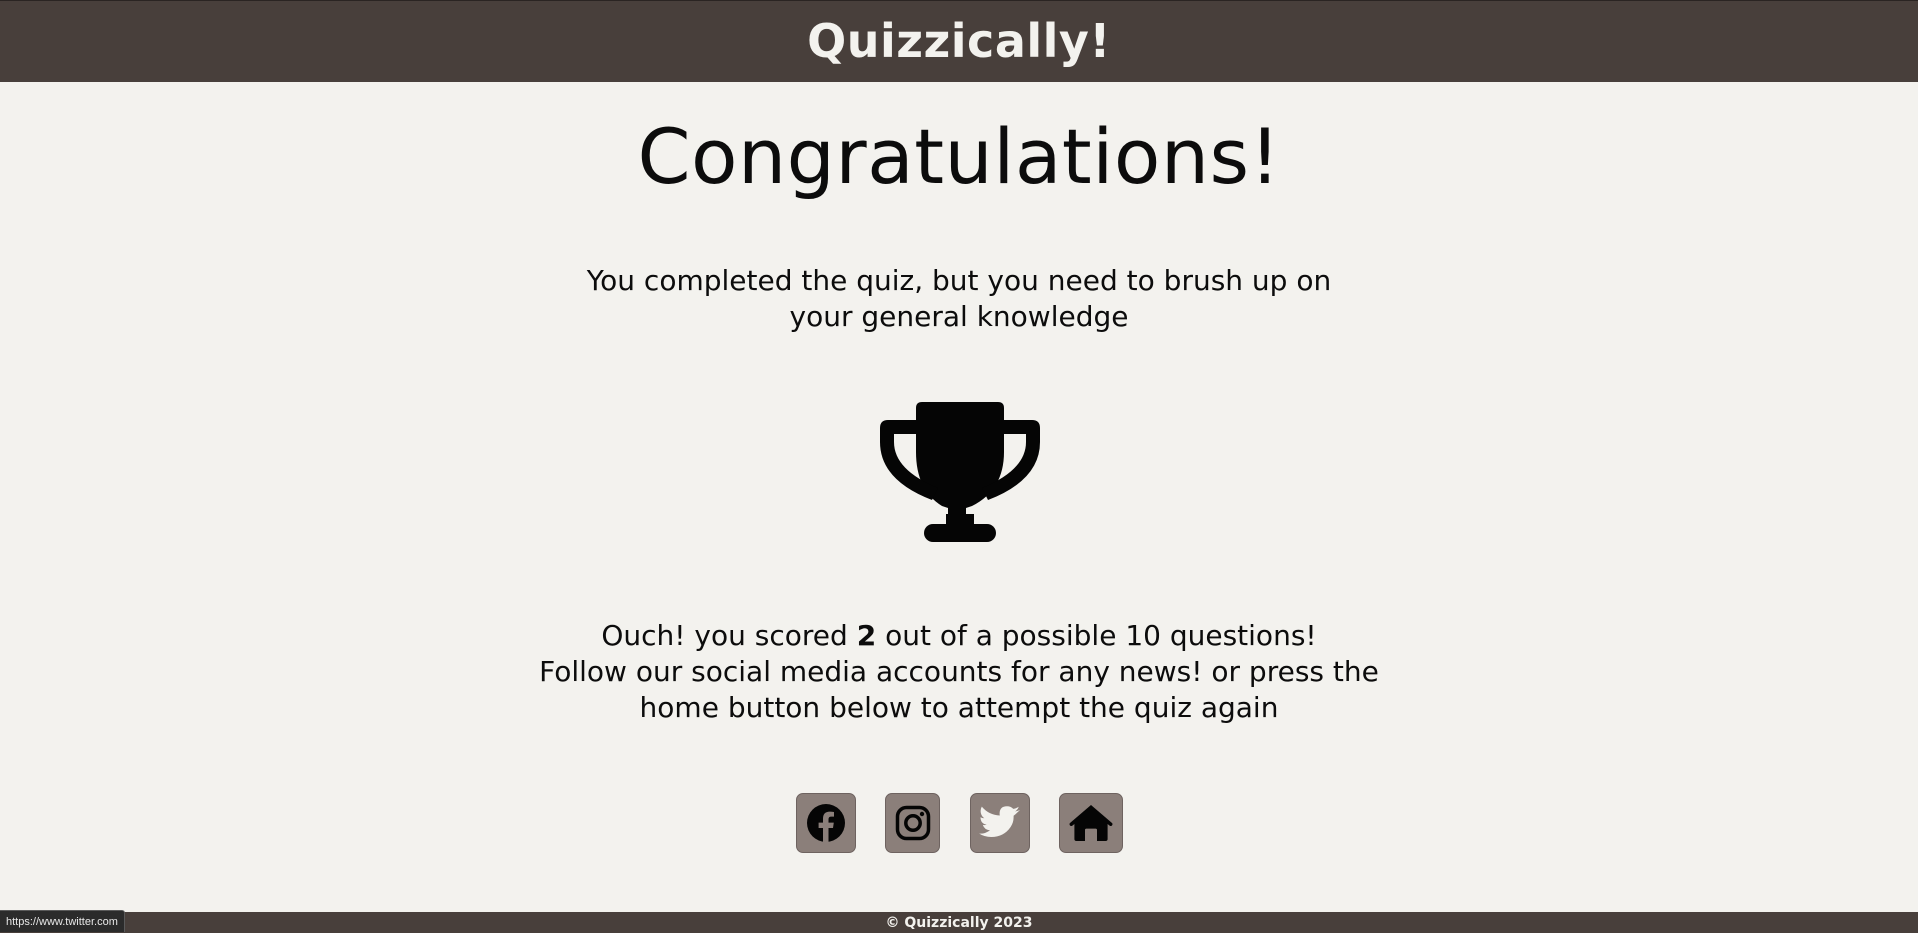 This screenshot has height=933, width=1918. I want to click on instagram-link, so click(912, 823).